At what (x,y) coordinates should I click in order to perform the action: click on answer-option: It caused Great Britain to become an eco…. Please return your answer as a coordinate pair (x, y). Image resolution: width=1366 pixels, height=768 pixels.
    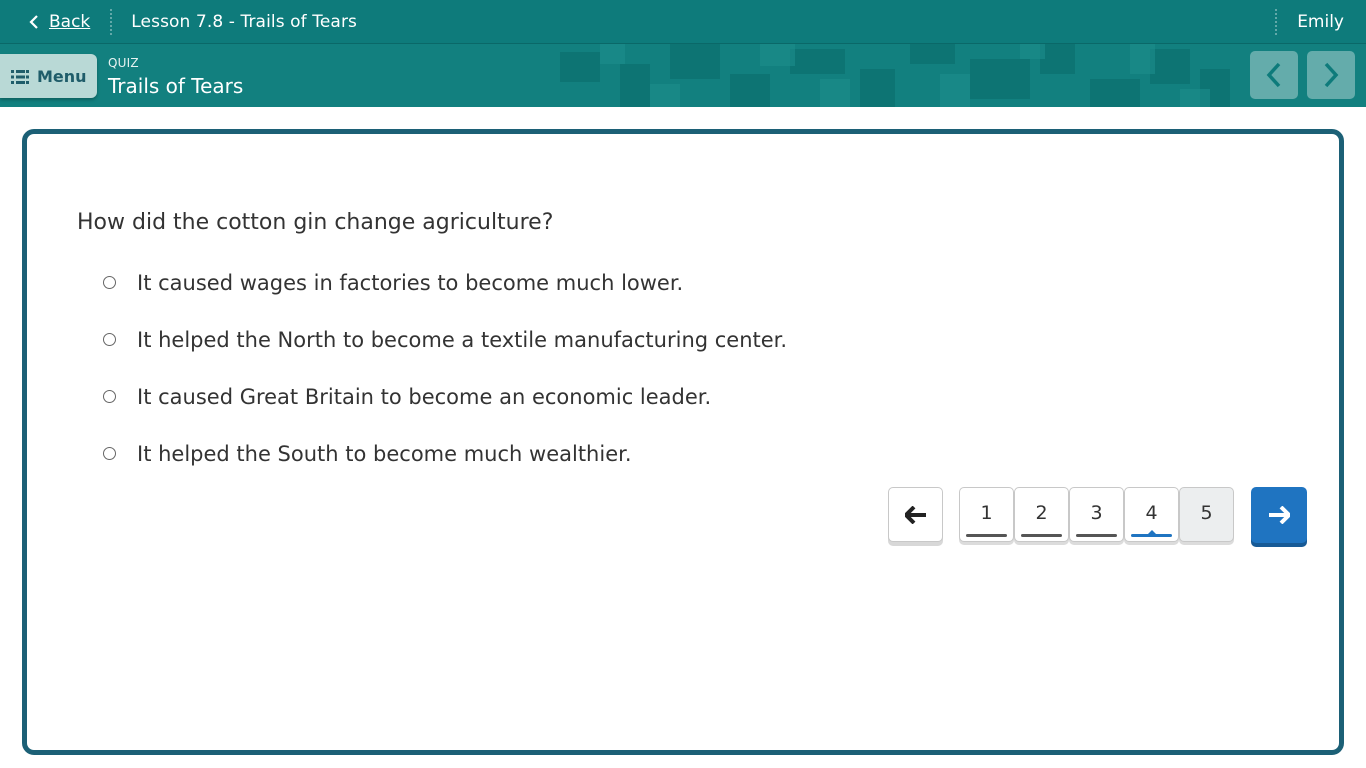
    Looking at the image, I should click on (445, 396).